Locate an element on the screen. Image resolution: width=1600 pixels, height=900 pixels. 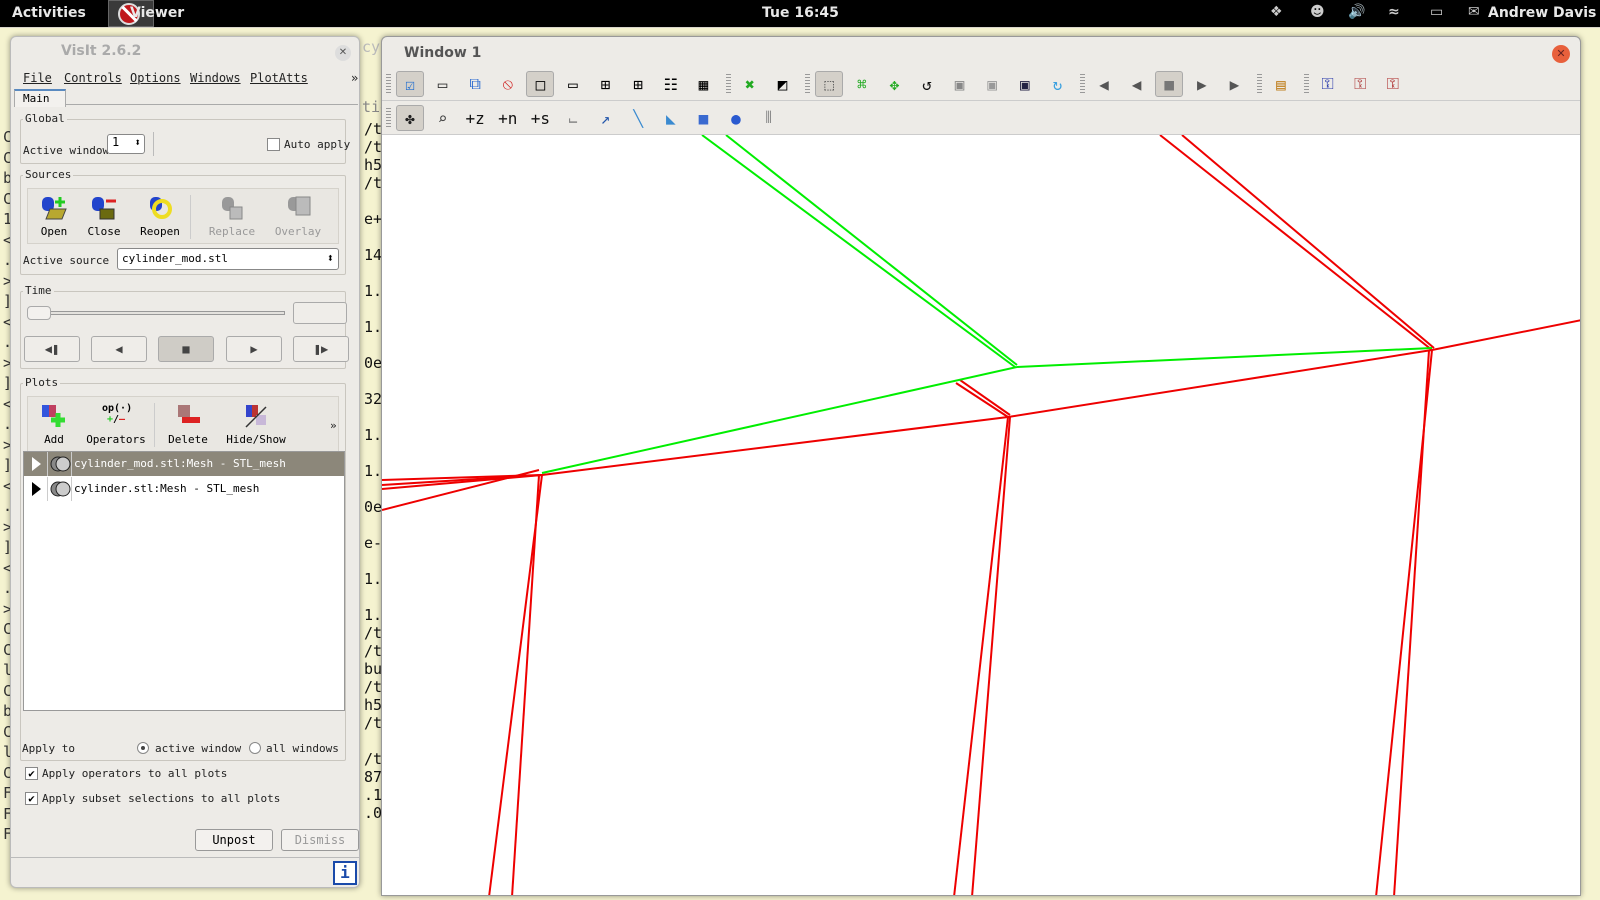
time-slider-handle is located at coordinates (39, 313).